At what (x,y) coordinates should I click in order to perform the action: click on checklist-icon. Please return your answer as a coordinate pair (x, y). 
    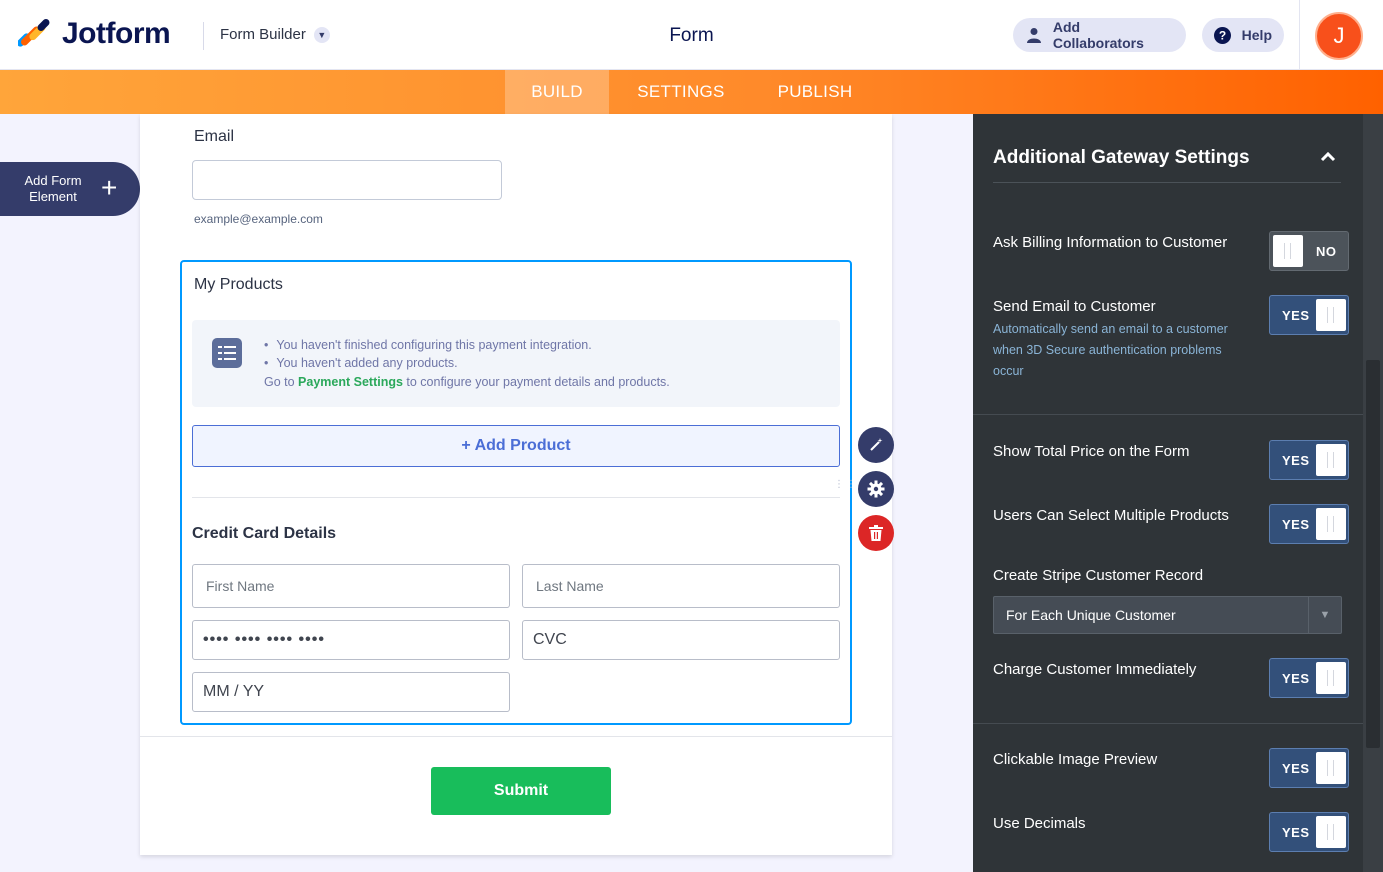
    Looking at the image, I should click on (227, 353).